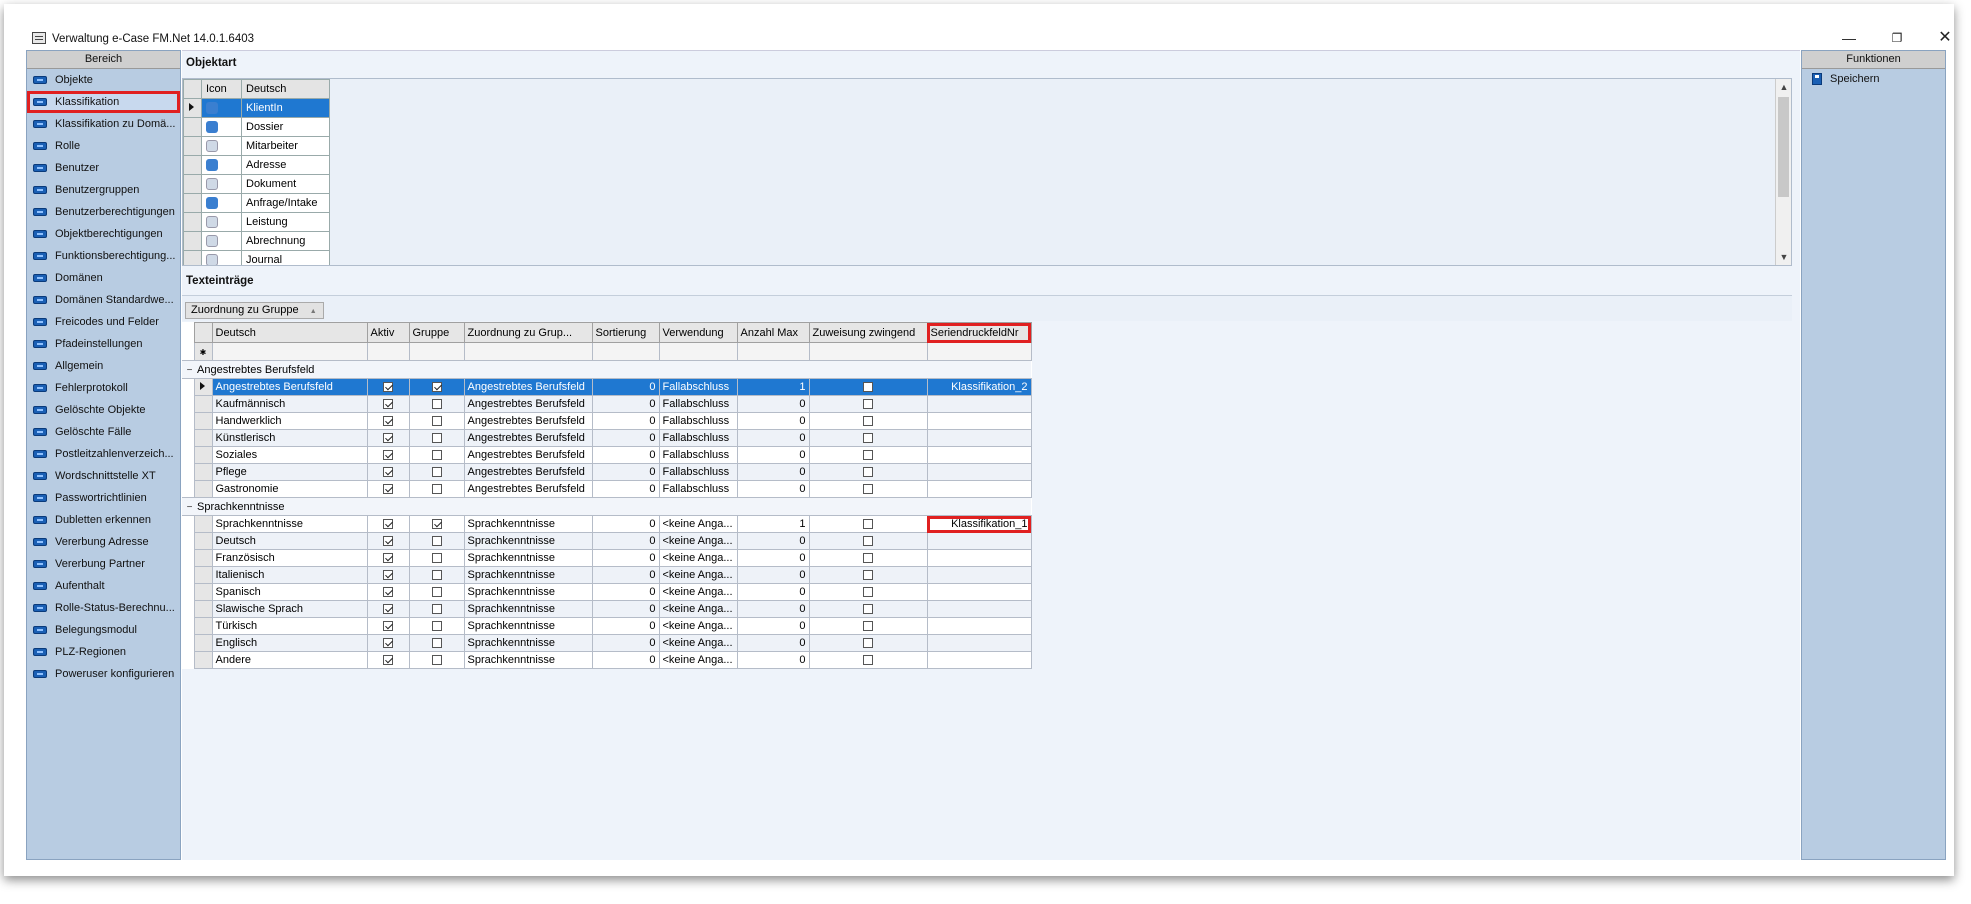  Describe the element at coordinates (868, 332) in the screenshot. I see `column-header-zuweisung-zwingend: Zuweisung zwingend` at that location.